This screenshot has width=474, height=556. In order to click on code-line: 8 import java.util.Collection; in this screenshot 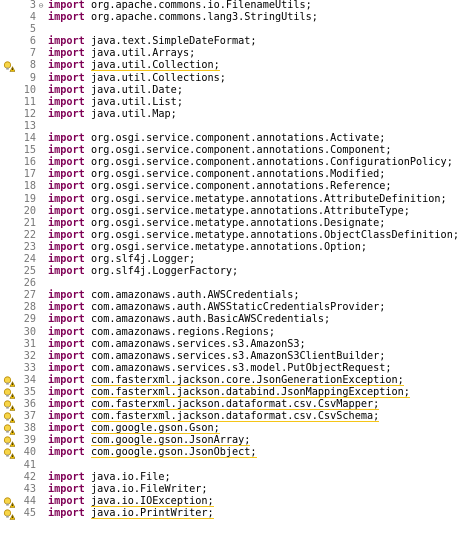, I will do `click(237, 66)`.